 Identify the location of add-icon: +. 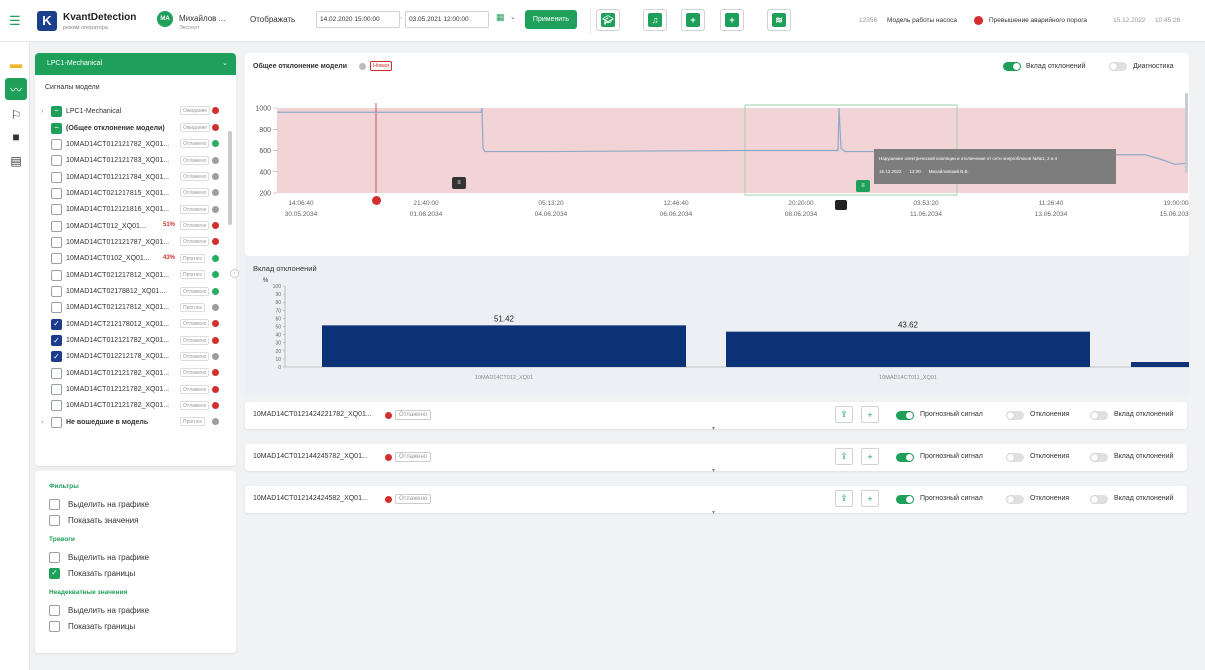
(870, 456).